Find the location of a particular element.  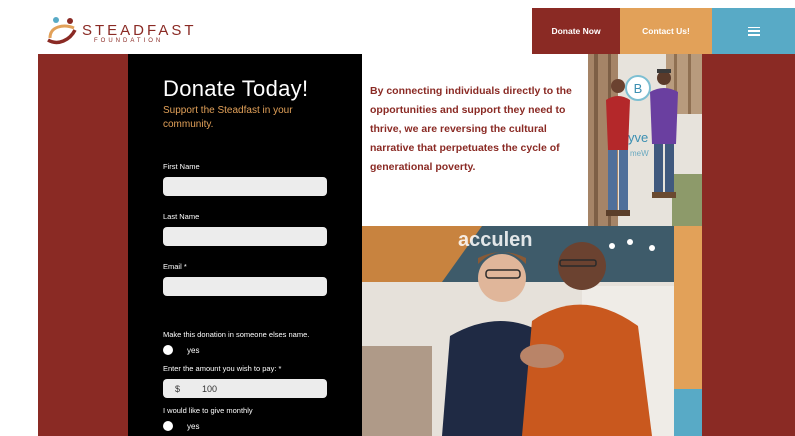

steadfast-logo: STEADFAST FOUNDATION is located at coordinates (119, 31).